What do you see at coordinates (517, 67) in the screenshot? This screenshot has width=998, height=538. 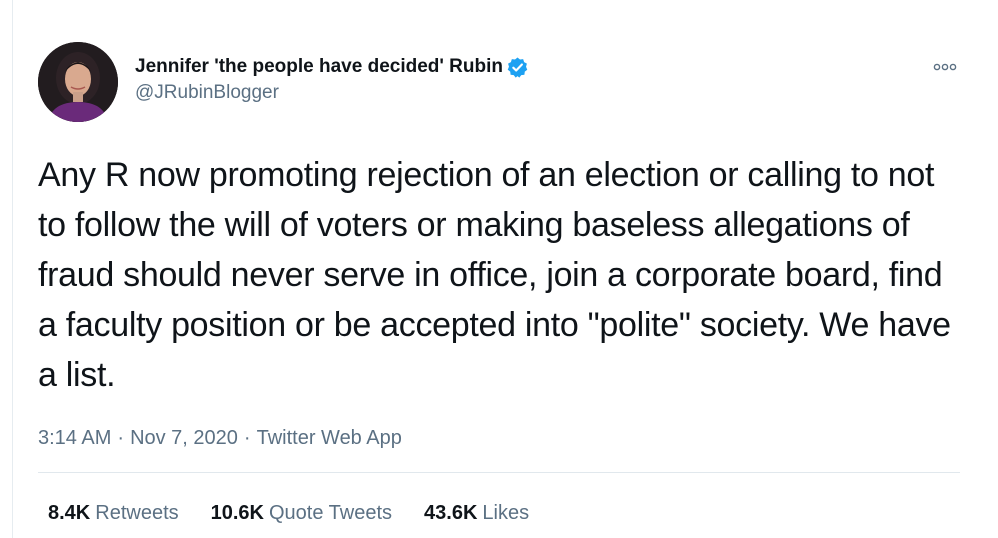 I see `verified-badge-icon` at bounding box center [517, 67].